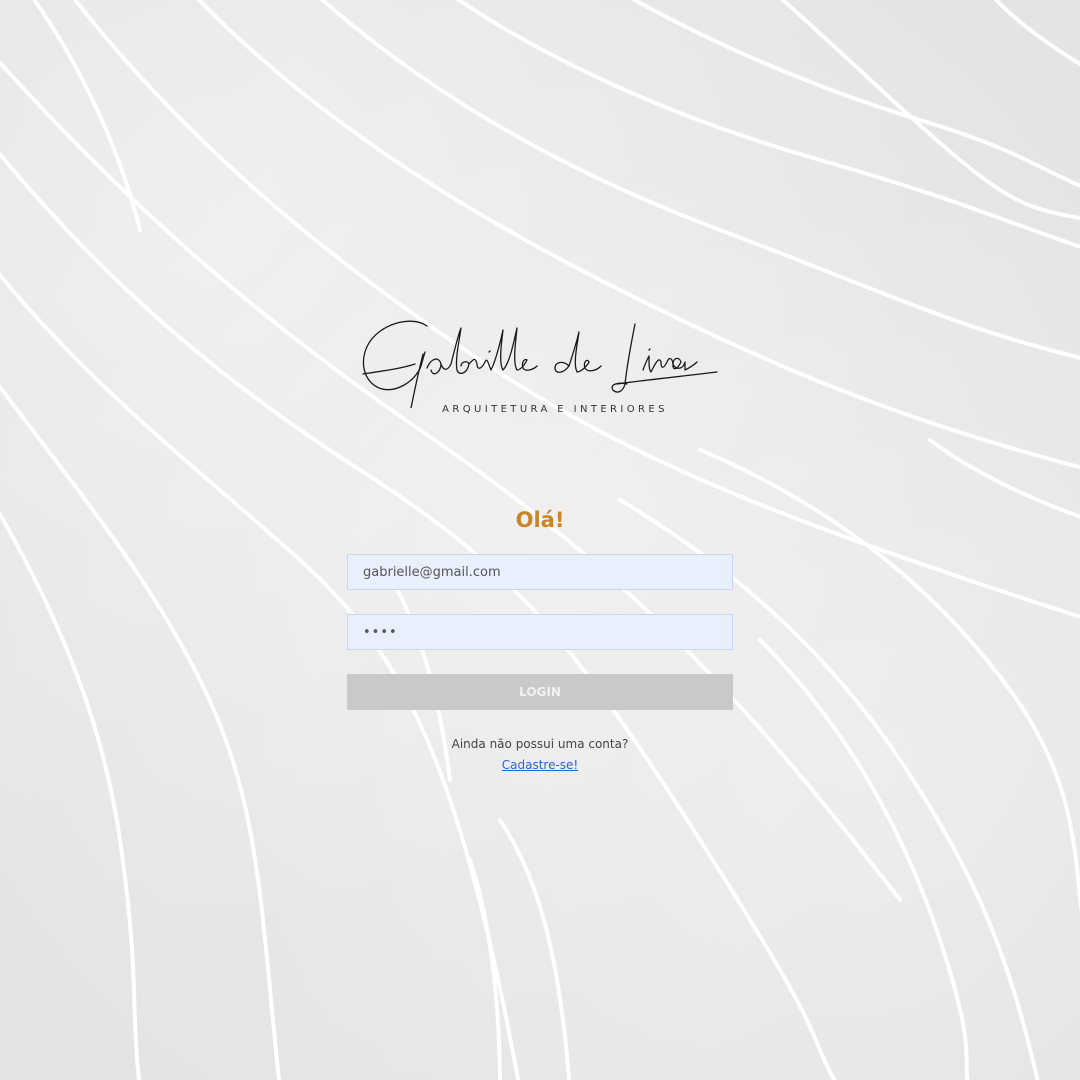 The width and height of the screenshot is (1080, 1080). I want to click on login-button: LOGIN, so click(540, 692).